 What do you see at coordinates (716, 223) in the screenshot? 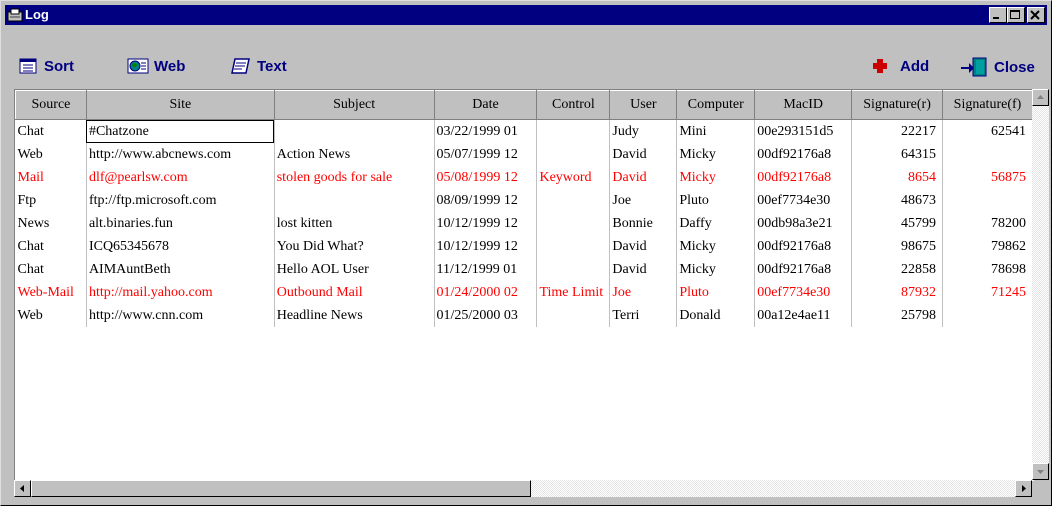
I see `cell-computer: Daffy` at bounding box center [716, 223].